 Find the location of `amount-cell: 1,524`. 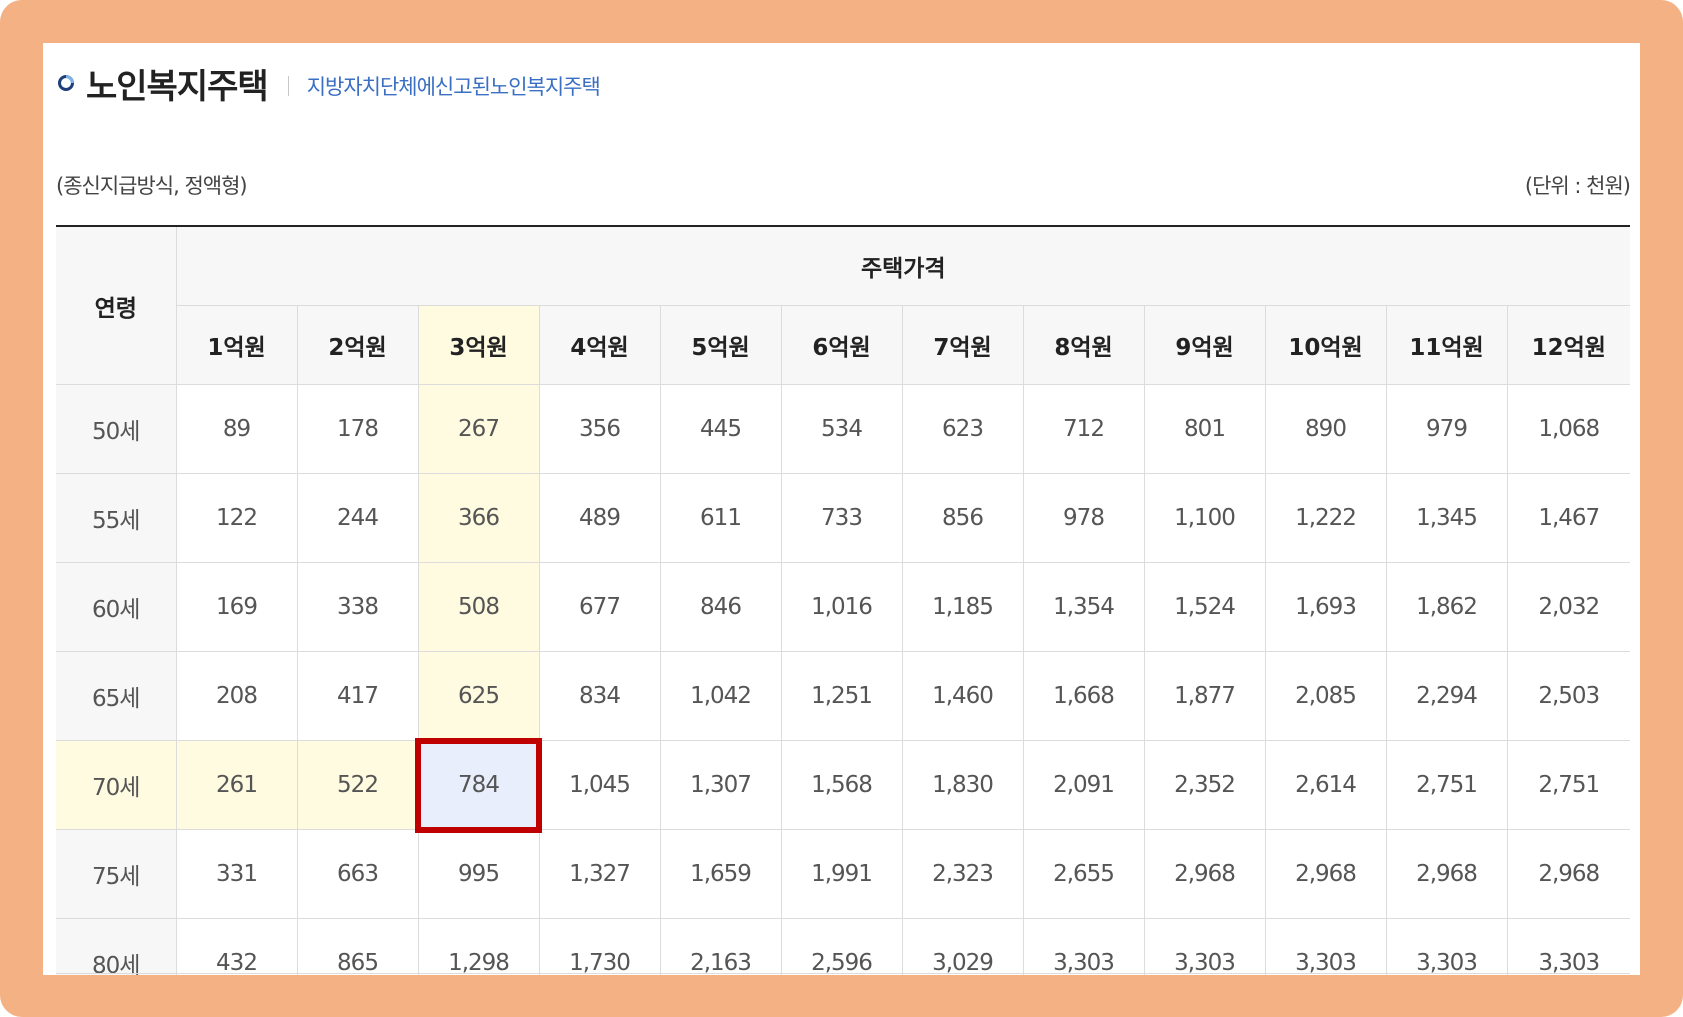

amount-cell: 1,524 is located at coordinates (1204, 607).